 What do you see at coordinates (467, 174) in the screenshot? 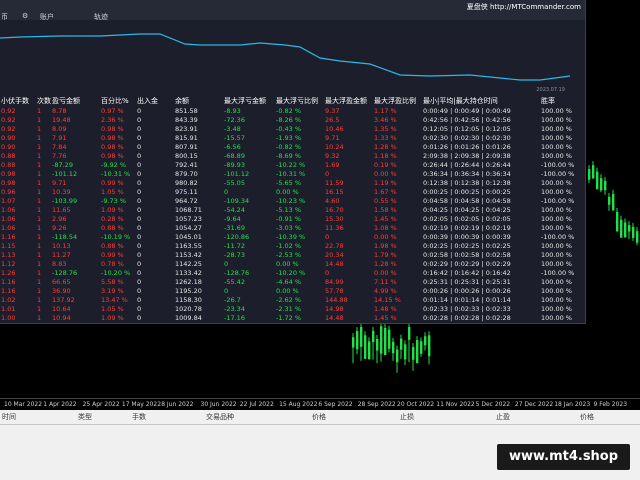
I see `table-cell: 0:36:34 | 0:36:34 | 0:36:34` at bounding box center [467, 174].